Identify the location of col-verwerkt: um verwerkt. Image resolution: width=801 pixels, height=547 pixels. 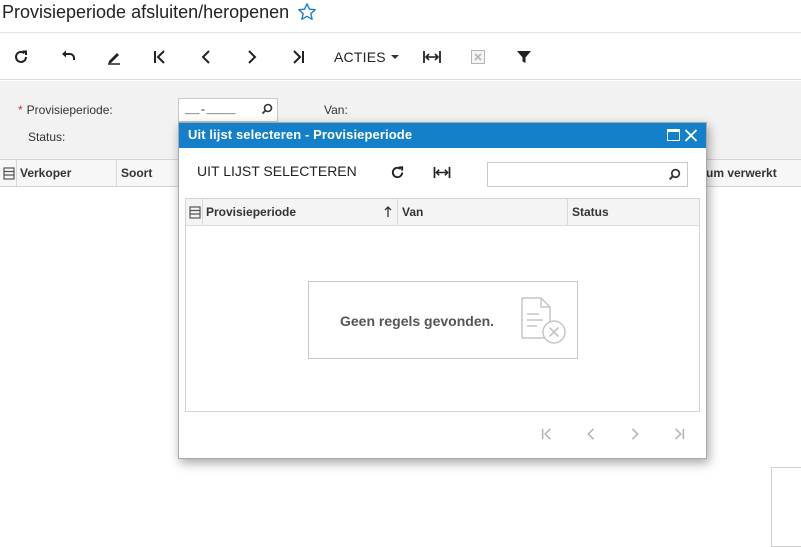
(741, 173).